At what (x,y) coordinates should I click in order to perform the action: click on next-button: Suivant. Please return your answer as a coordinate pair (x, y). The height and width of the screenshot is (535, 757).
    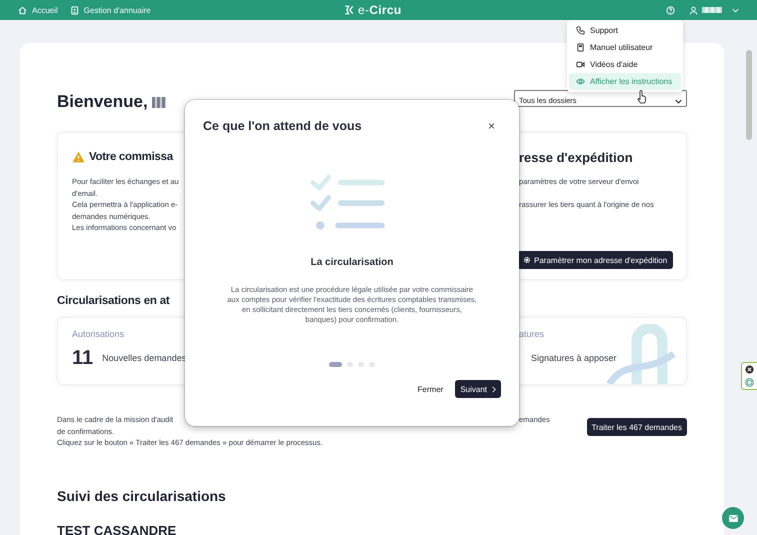
    Looking at the image, I should click on (478, 389).